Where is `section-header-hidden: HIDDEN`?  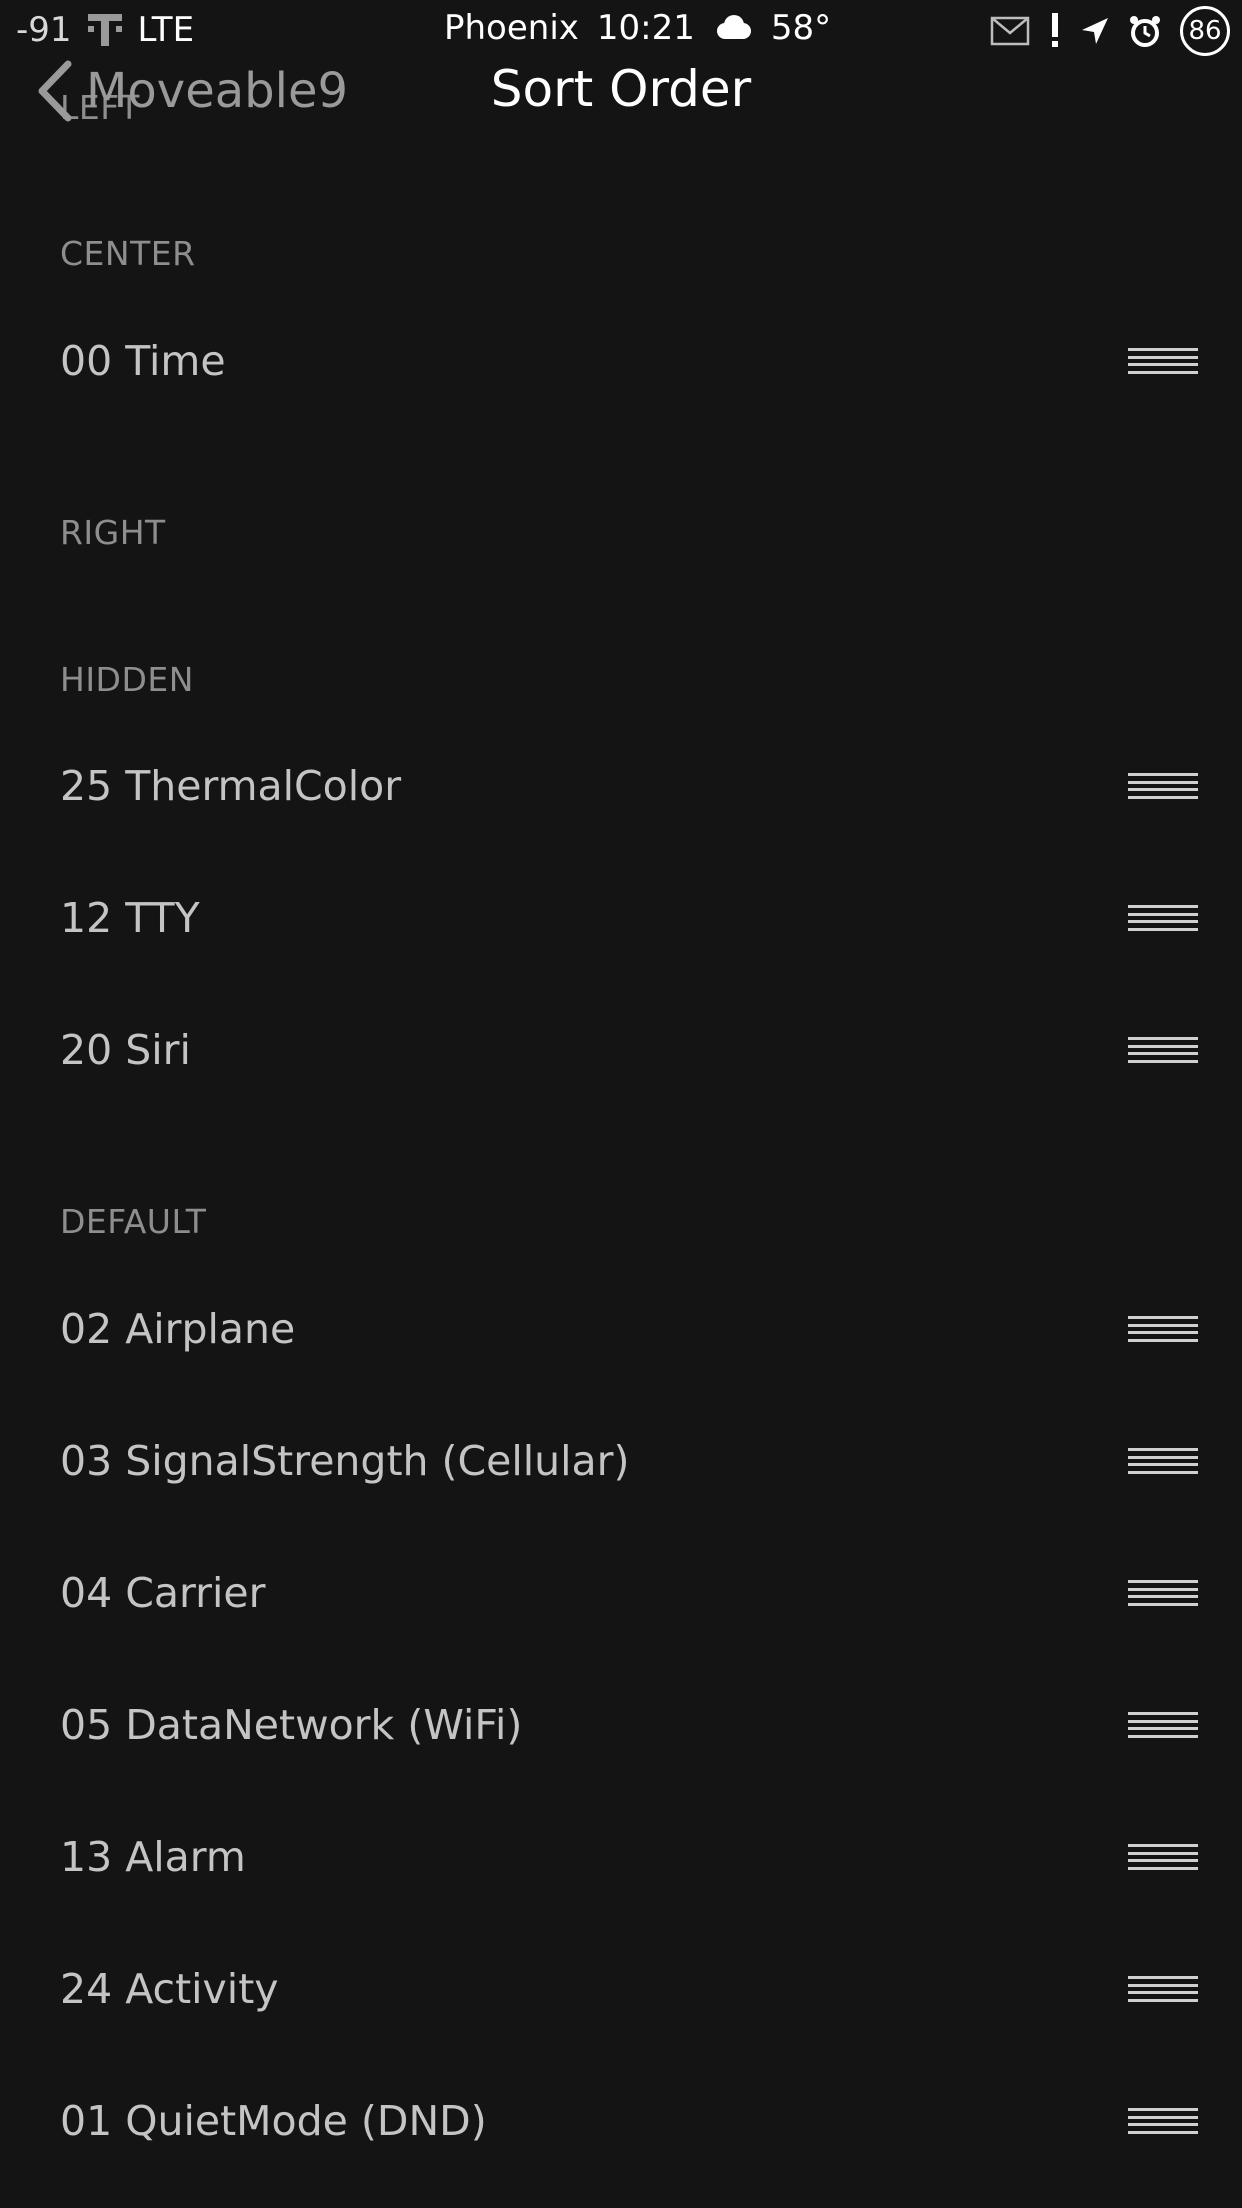
section-header-hidden: HIDDEN is located at coordinates (127, 679).